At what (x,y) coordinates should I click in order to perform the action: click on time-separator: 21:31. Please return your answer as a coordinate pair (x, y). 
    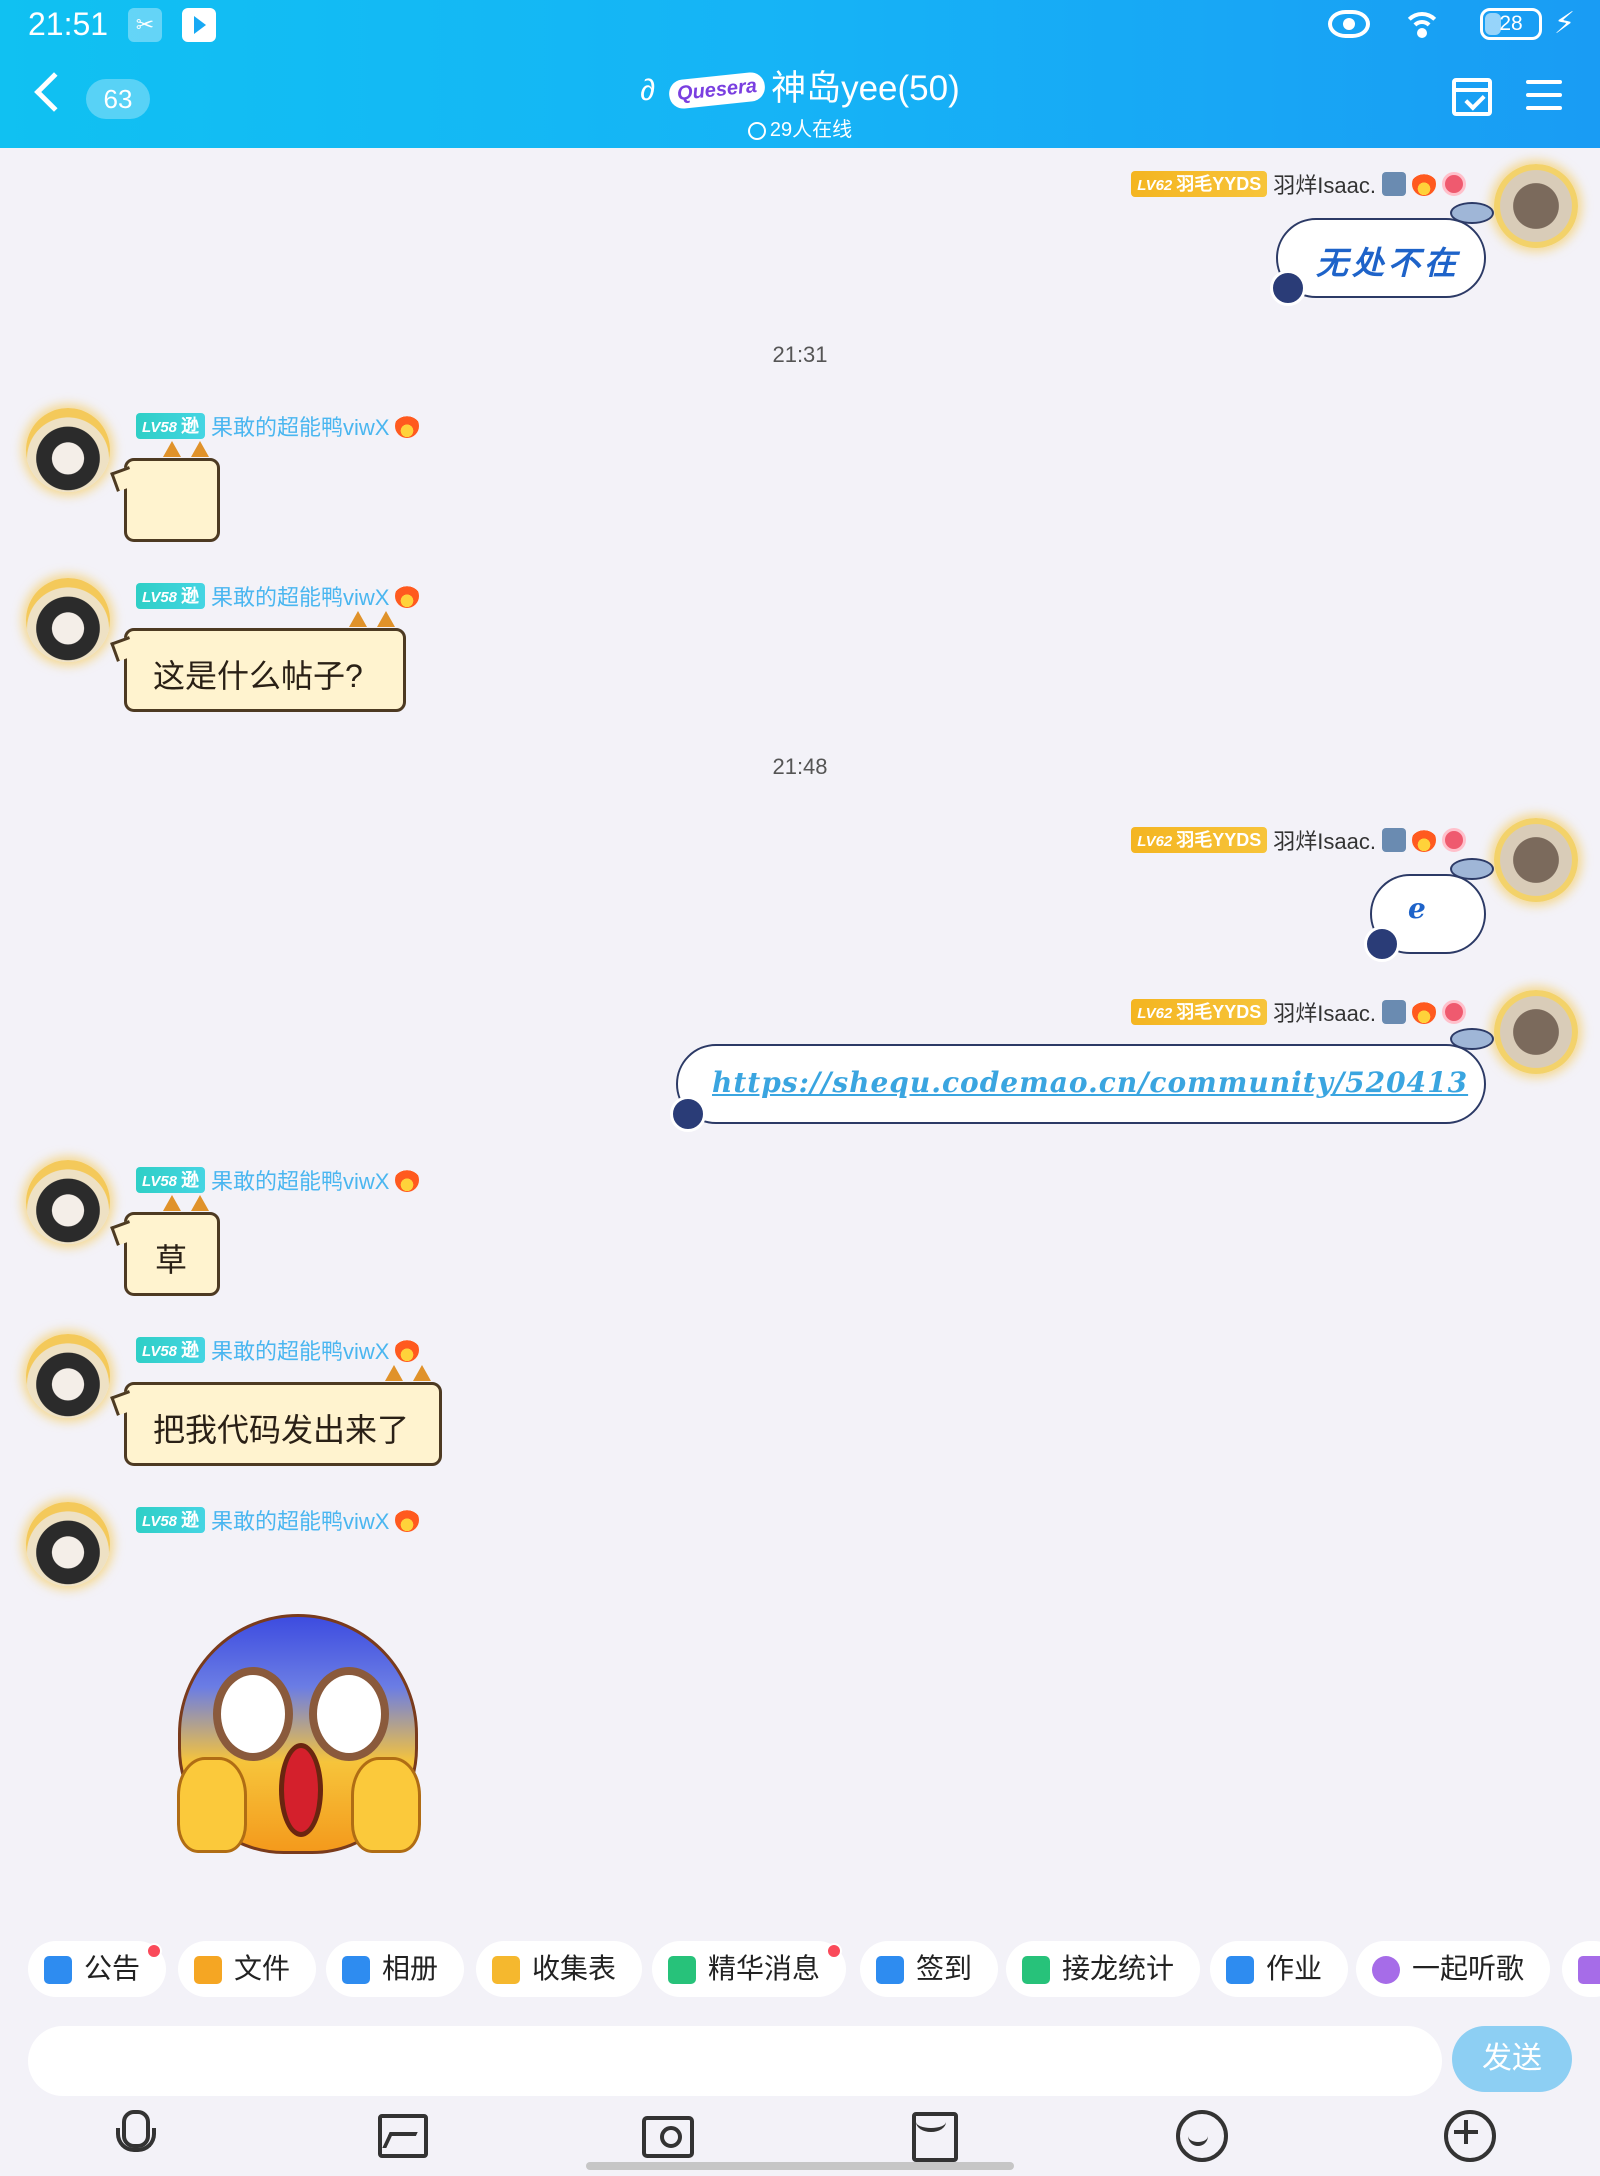
    Looking at the image, I should click on (800, 354).